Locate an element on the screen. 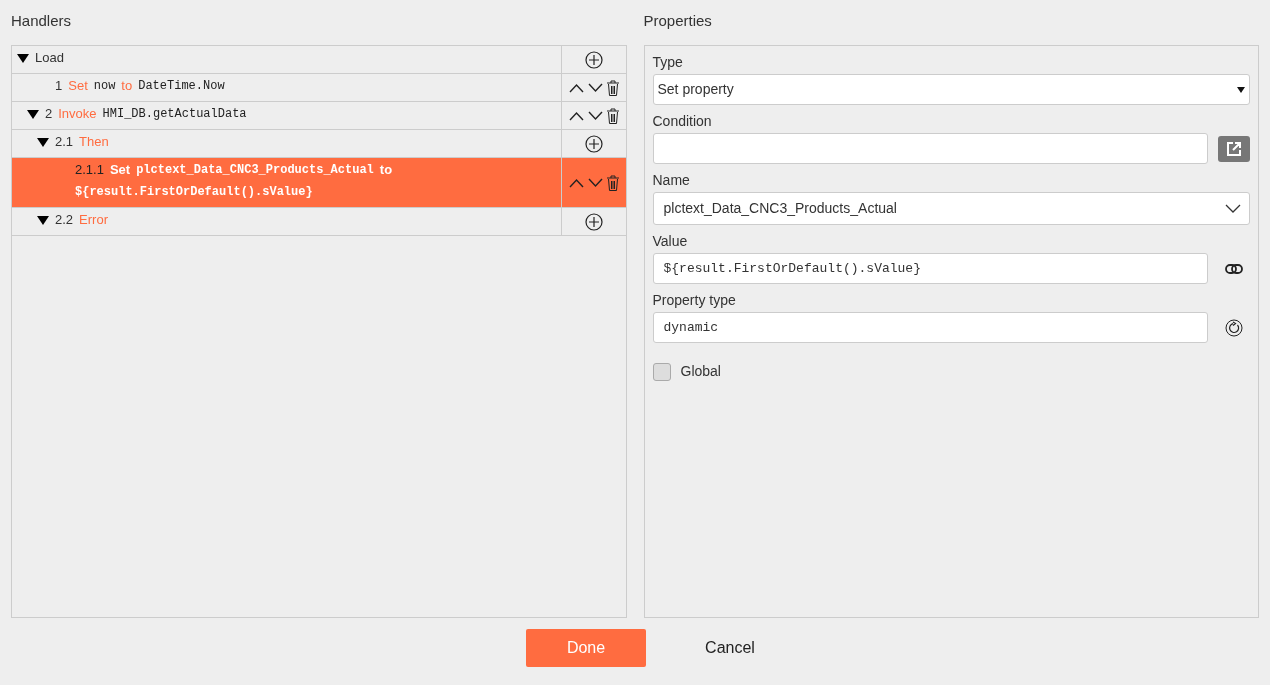 The width and height of the screenshot is (1270, 685). tree-row: 2 Invoke HMI_DB.getActualData is located at coordinates (319, 116).